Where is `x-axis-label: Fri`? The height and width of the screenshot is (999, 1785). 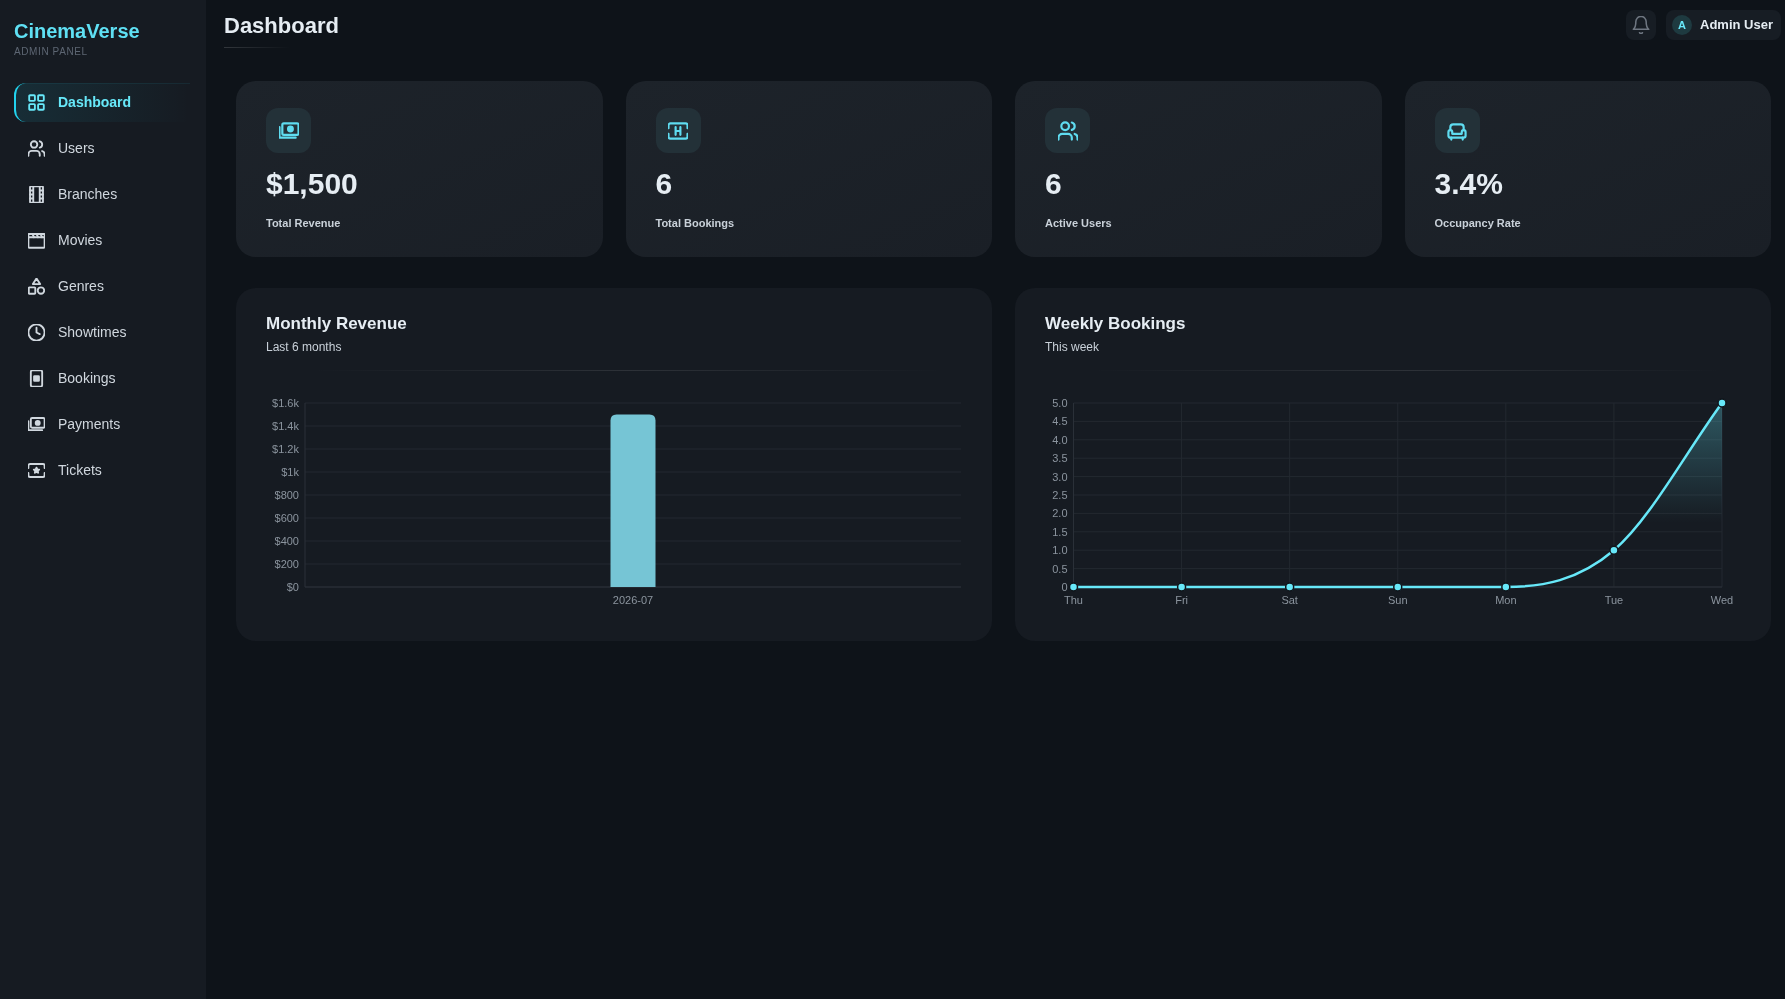 x-axis-label: Fri is located at coordinates (1181, 600).